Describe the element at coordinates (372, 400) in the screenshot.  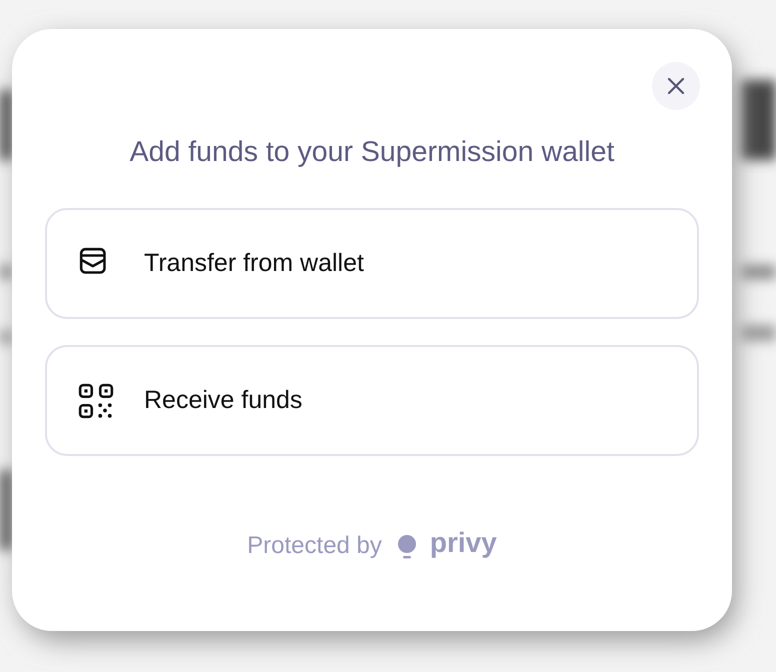
I see `option-button: Receive funds` at that location.